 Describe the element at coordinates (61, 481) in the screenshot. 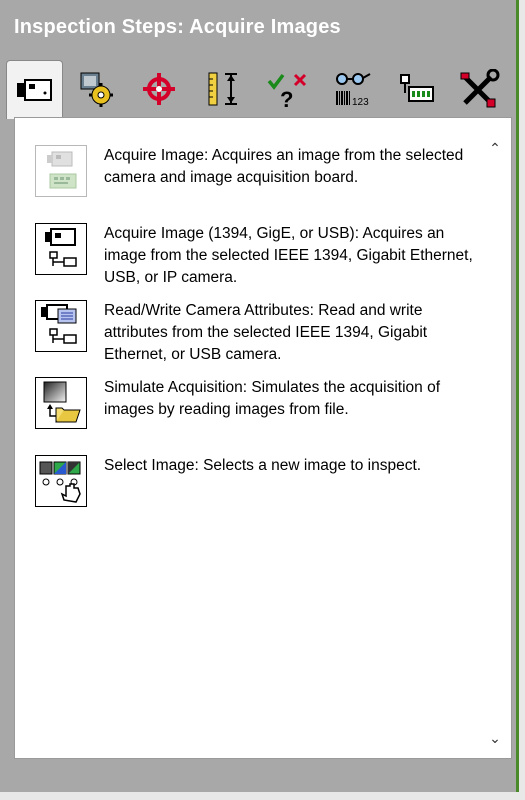

I see `select-image-hand-icon` at that location.